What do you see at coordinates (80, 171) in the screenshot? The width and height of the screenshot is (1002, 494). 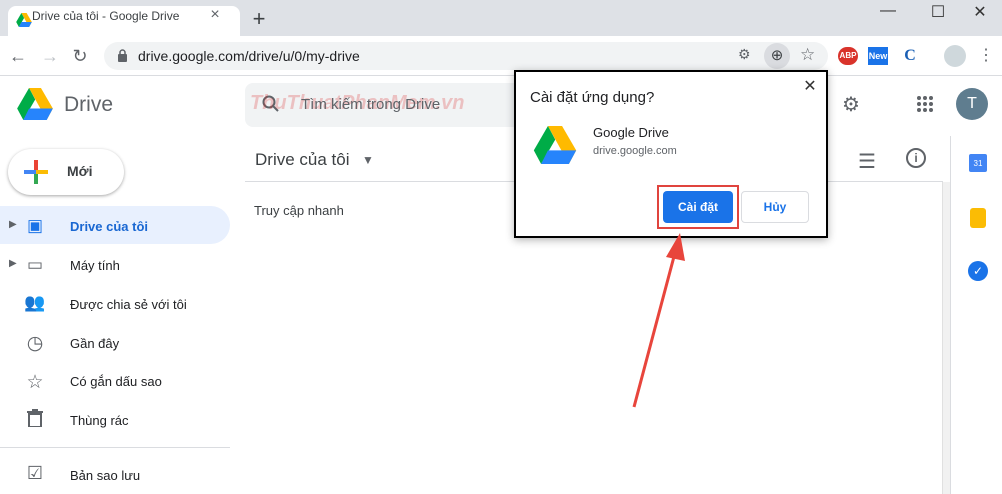 I see `new-button-label: Mới` at bounding box center [80, 171].